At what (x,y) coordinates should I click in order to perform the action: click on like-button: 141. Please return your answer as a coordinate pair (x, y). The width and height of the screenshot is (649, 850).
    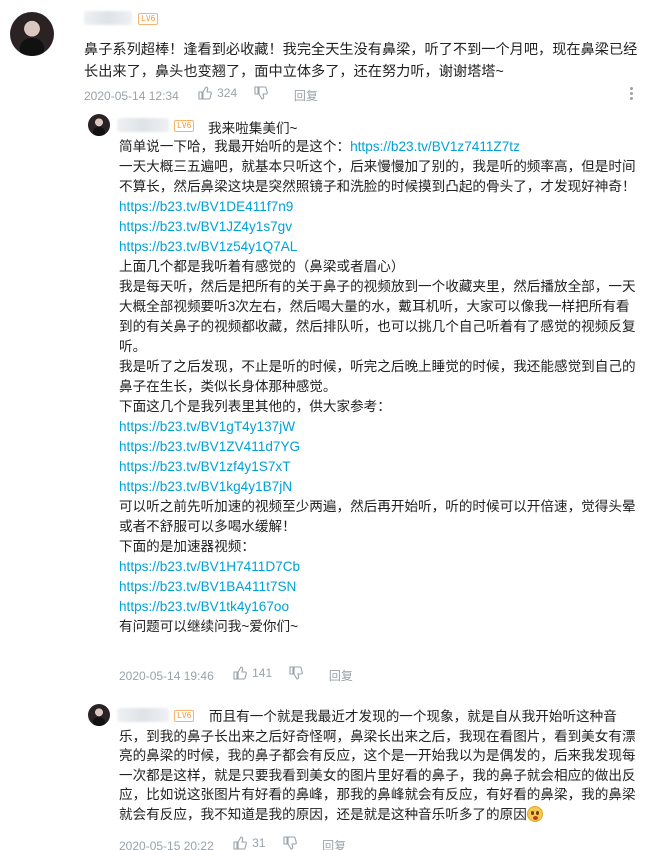
    Looking at the image, I should click on (252, 673).